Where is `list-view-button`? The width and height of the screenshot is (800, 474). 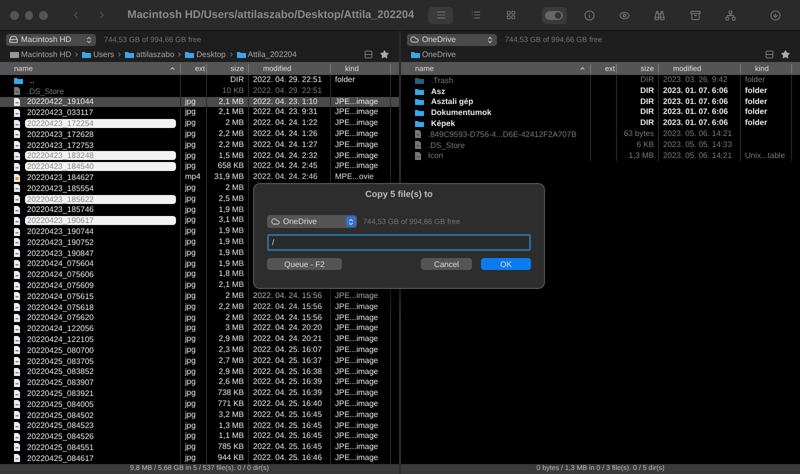 list-view-button is located at coordinates (441, 15).